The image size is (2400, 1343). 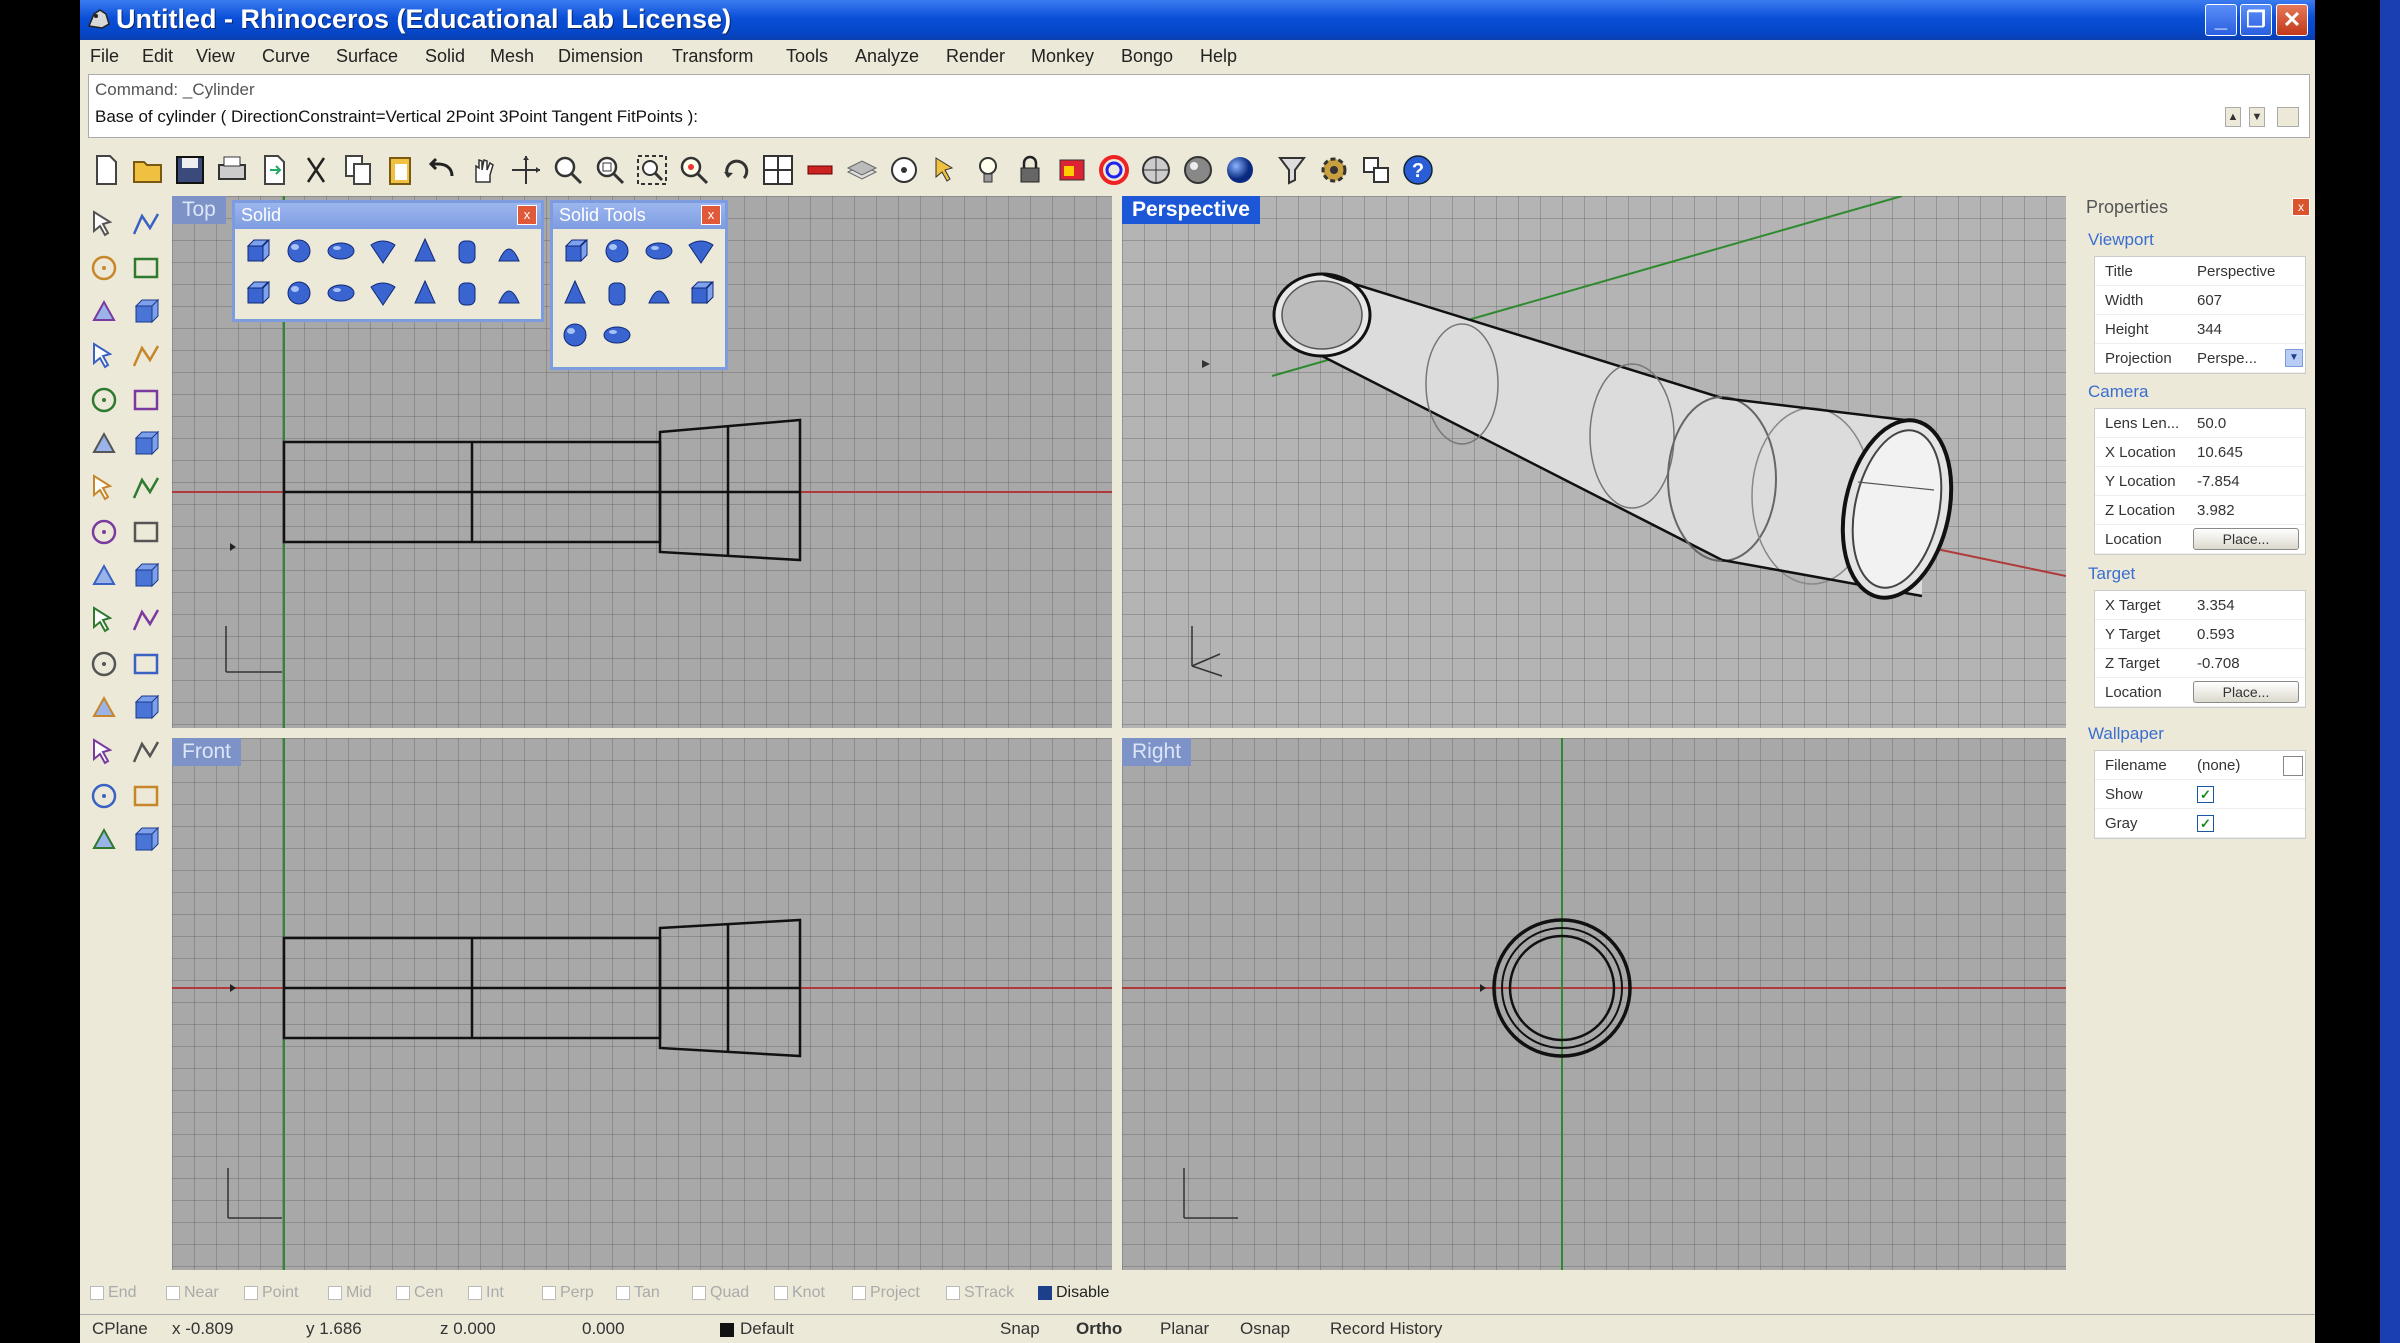 What do you see at coordinates (2288, 117) in the screenshot?
I see `command-options-button` at bounding box center [2288, 117].